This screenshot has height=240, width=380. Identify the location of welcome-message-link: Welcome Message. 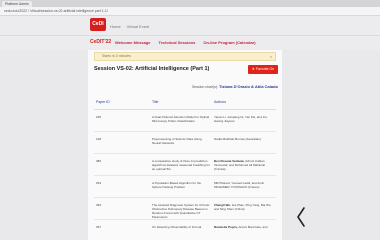
(133, 42).